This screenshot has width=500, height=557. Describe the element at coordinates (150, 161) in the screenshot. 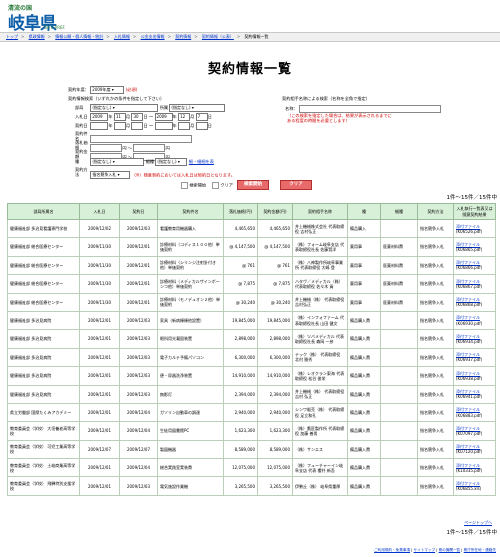

I see `field-label: 細種` at that location.